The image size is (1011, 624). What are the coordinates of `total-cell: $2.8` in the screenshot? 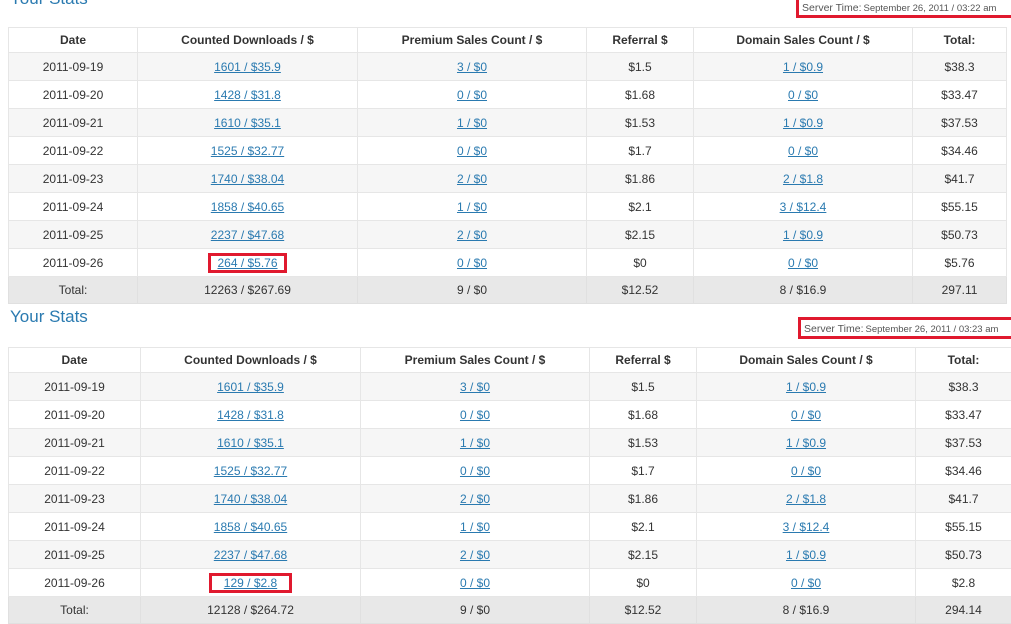 It's located at (963, 583).